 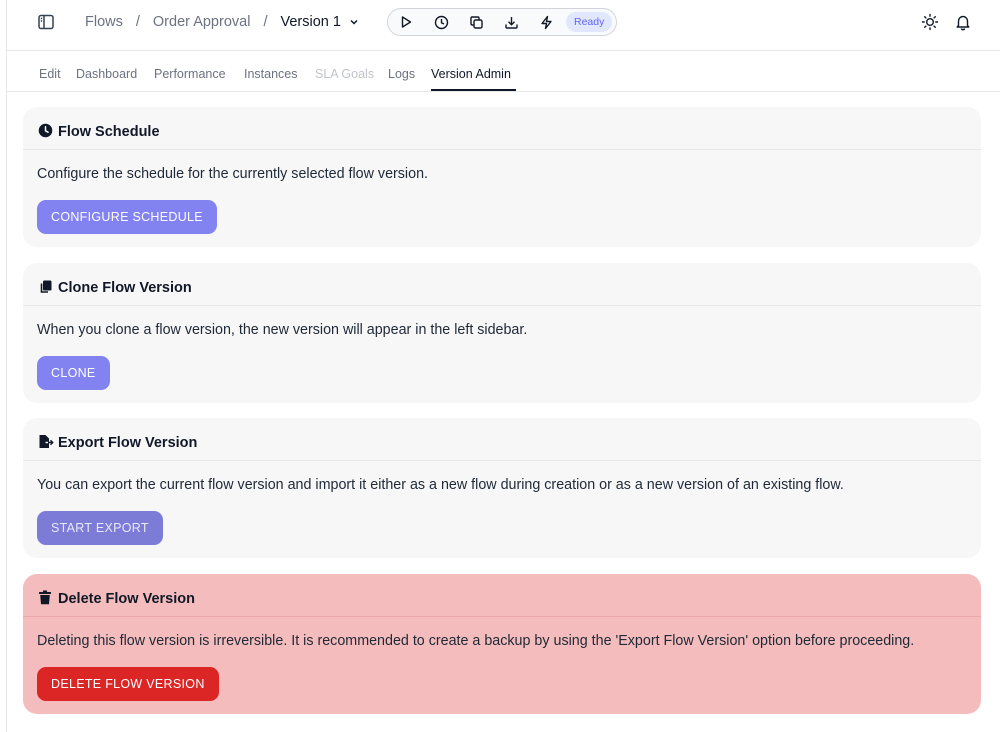 I want to click on tab-performance: Performance, so click(x=190, y=74).